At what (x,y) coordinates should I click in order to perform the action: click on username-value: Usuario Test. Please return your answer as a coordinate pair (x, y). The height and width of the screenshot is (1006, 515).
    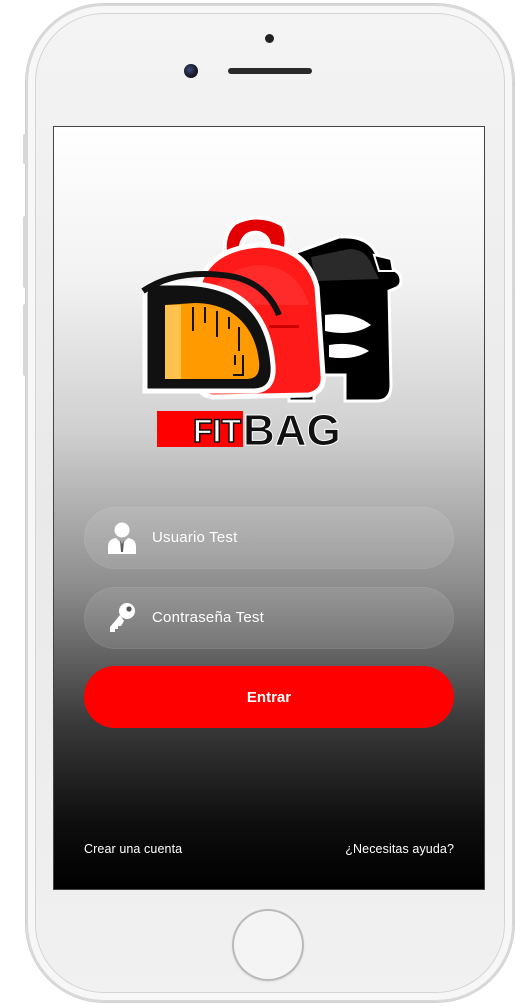
    Looking at the image, I should click on (195, 537).